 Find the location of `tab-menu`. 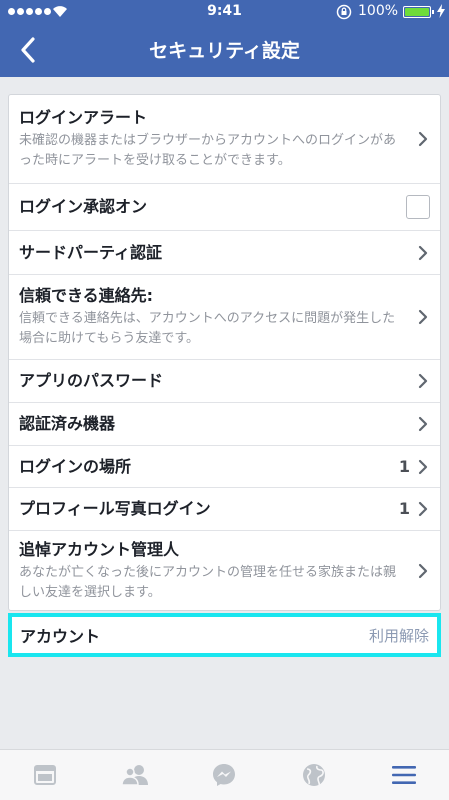

tab-menu is located at coordinates (404, 775).